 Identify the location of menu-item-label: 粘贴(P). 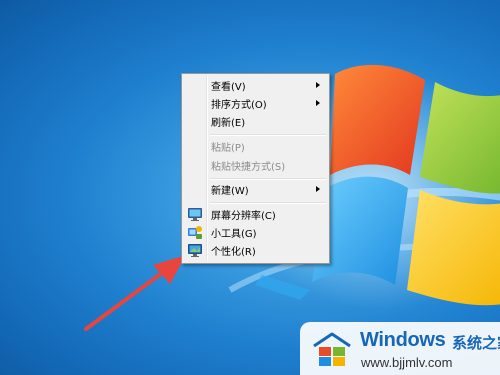
(228, 148).